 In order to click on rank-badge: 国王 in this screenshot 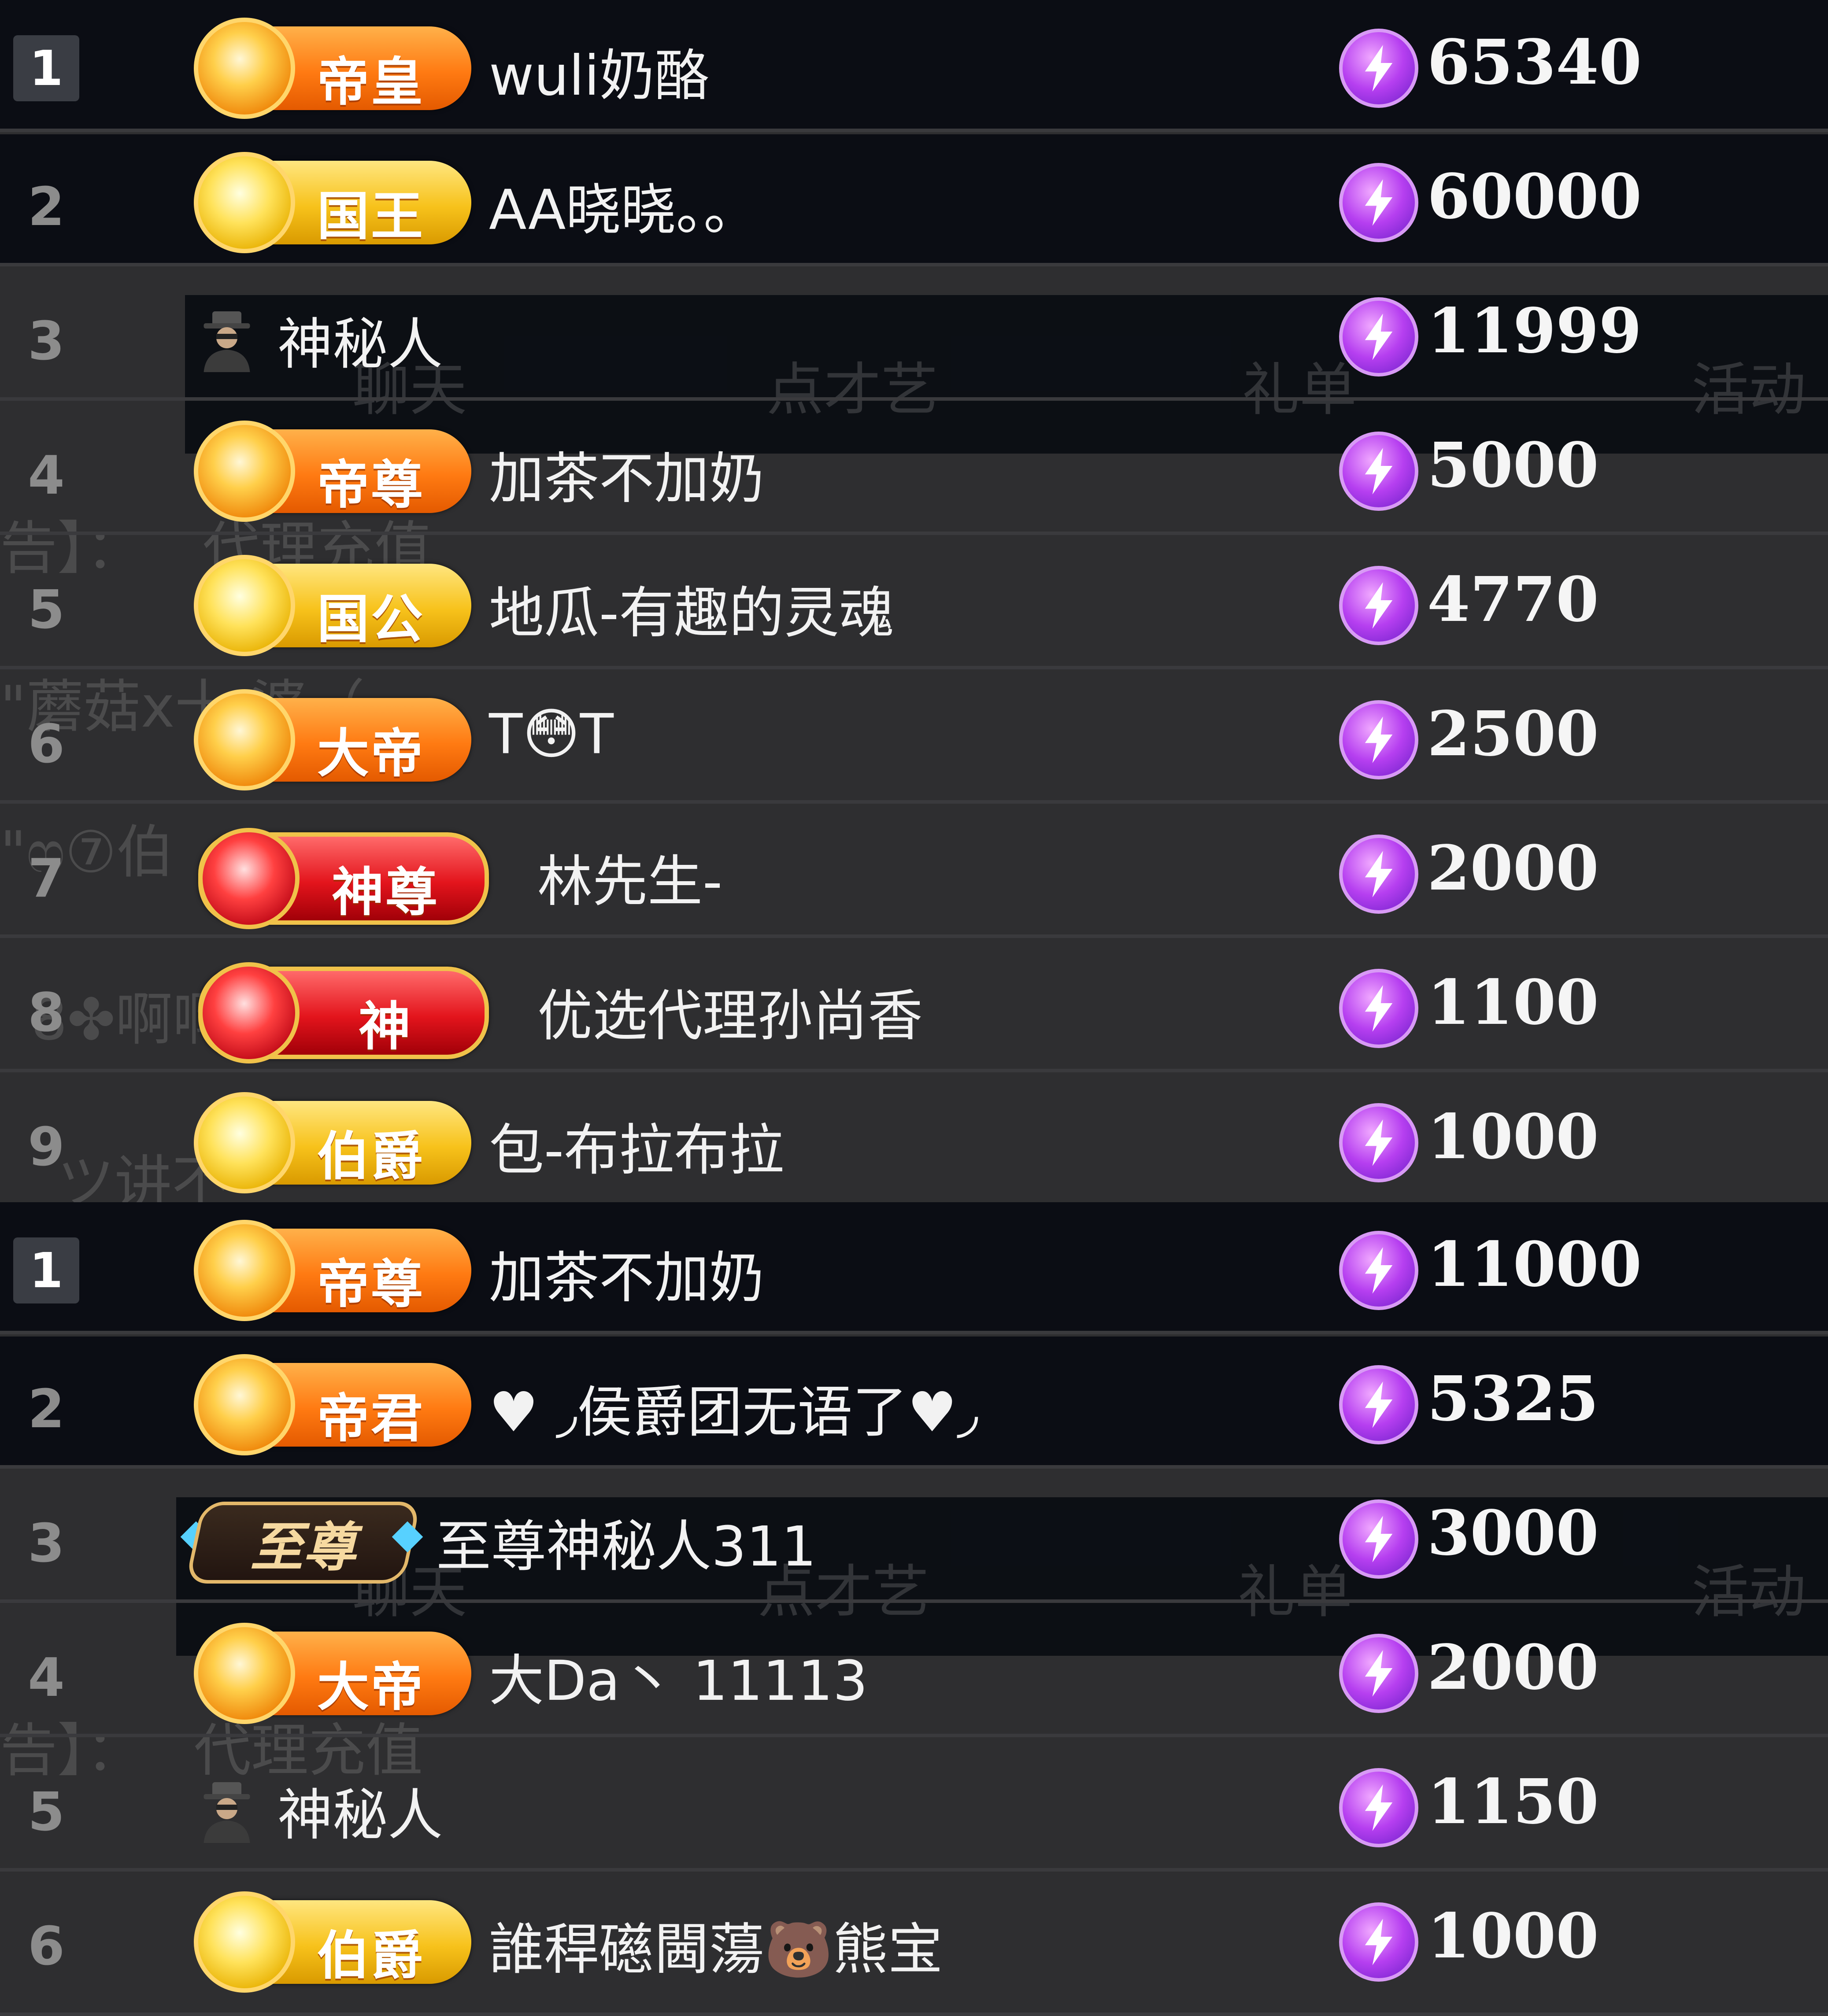, I will do `click(332, 203)`.